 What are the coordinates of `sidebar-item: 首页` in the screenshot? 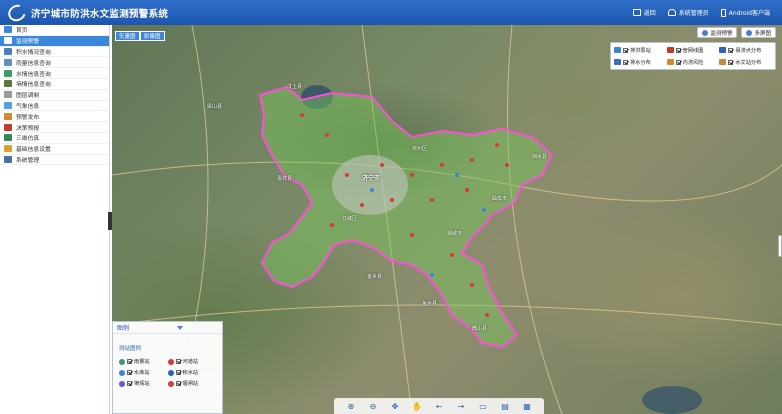 It's located at (54, 30).